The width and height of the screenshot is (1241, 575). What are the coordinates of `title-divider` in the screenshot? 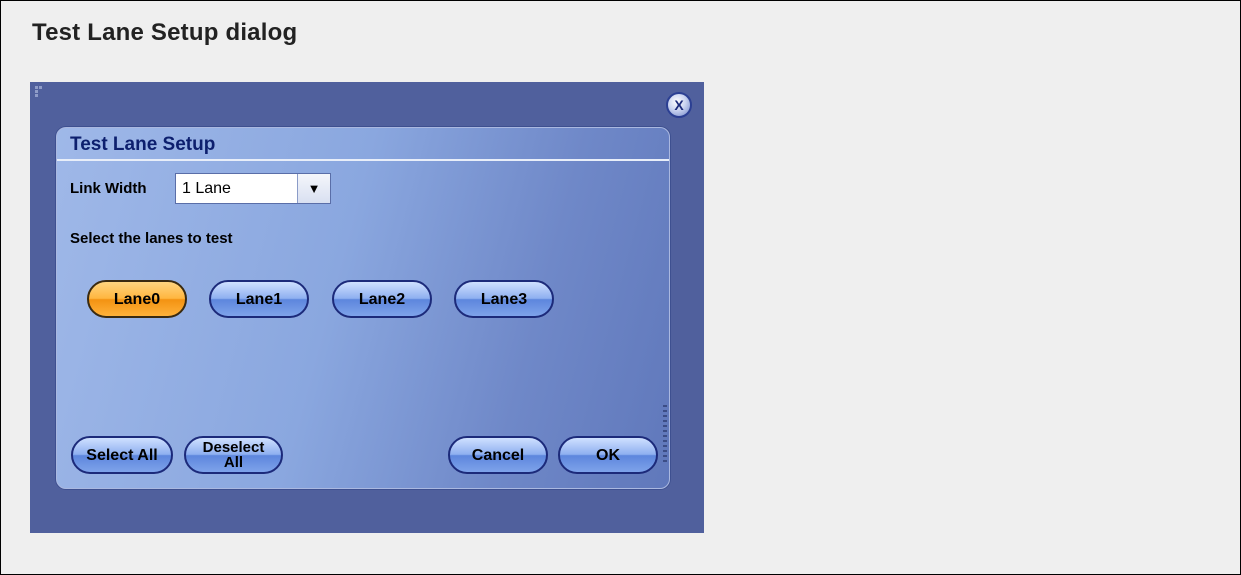 It's located at (363, 160).